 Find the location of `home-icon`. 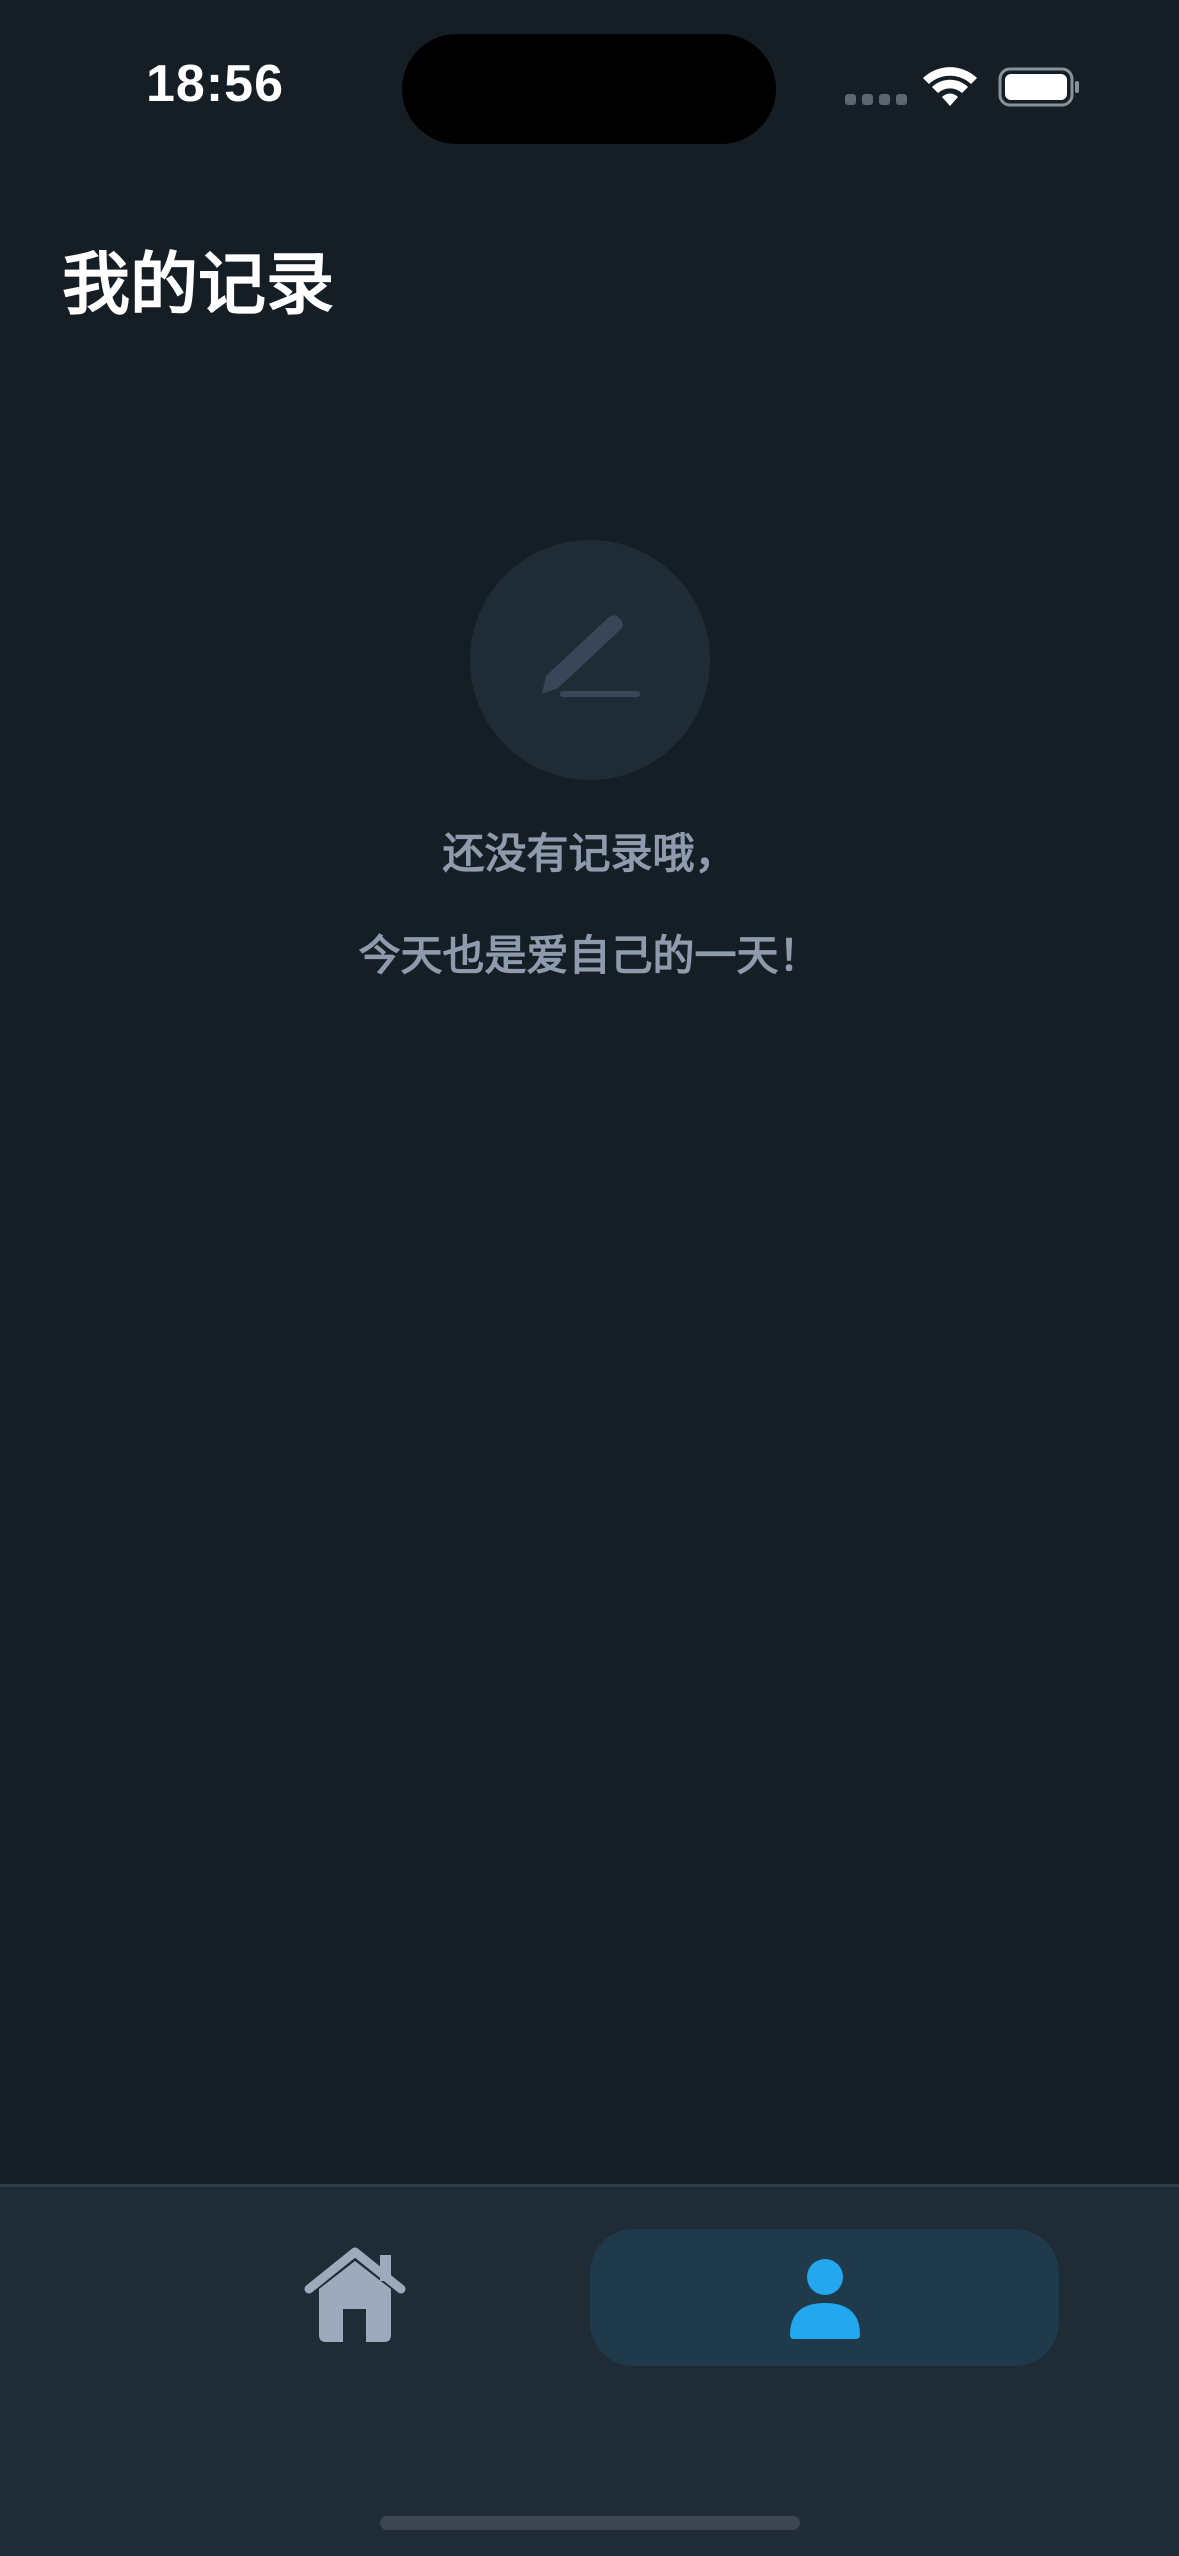

home-icon is located at coordinates (355, 2294).